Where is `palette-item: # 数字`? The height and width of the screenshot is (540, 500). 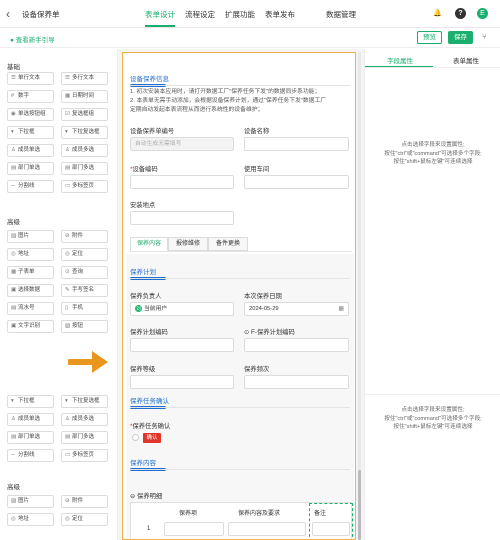
palette-item: # 数字 is located at coordinates (30, 96).